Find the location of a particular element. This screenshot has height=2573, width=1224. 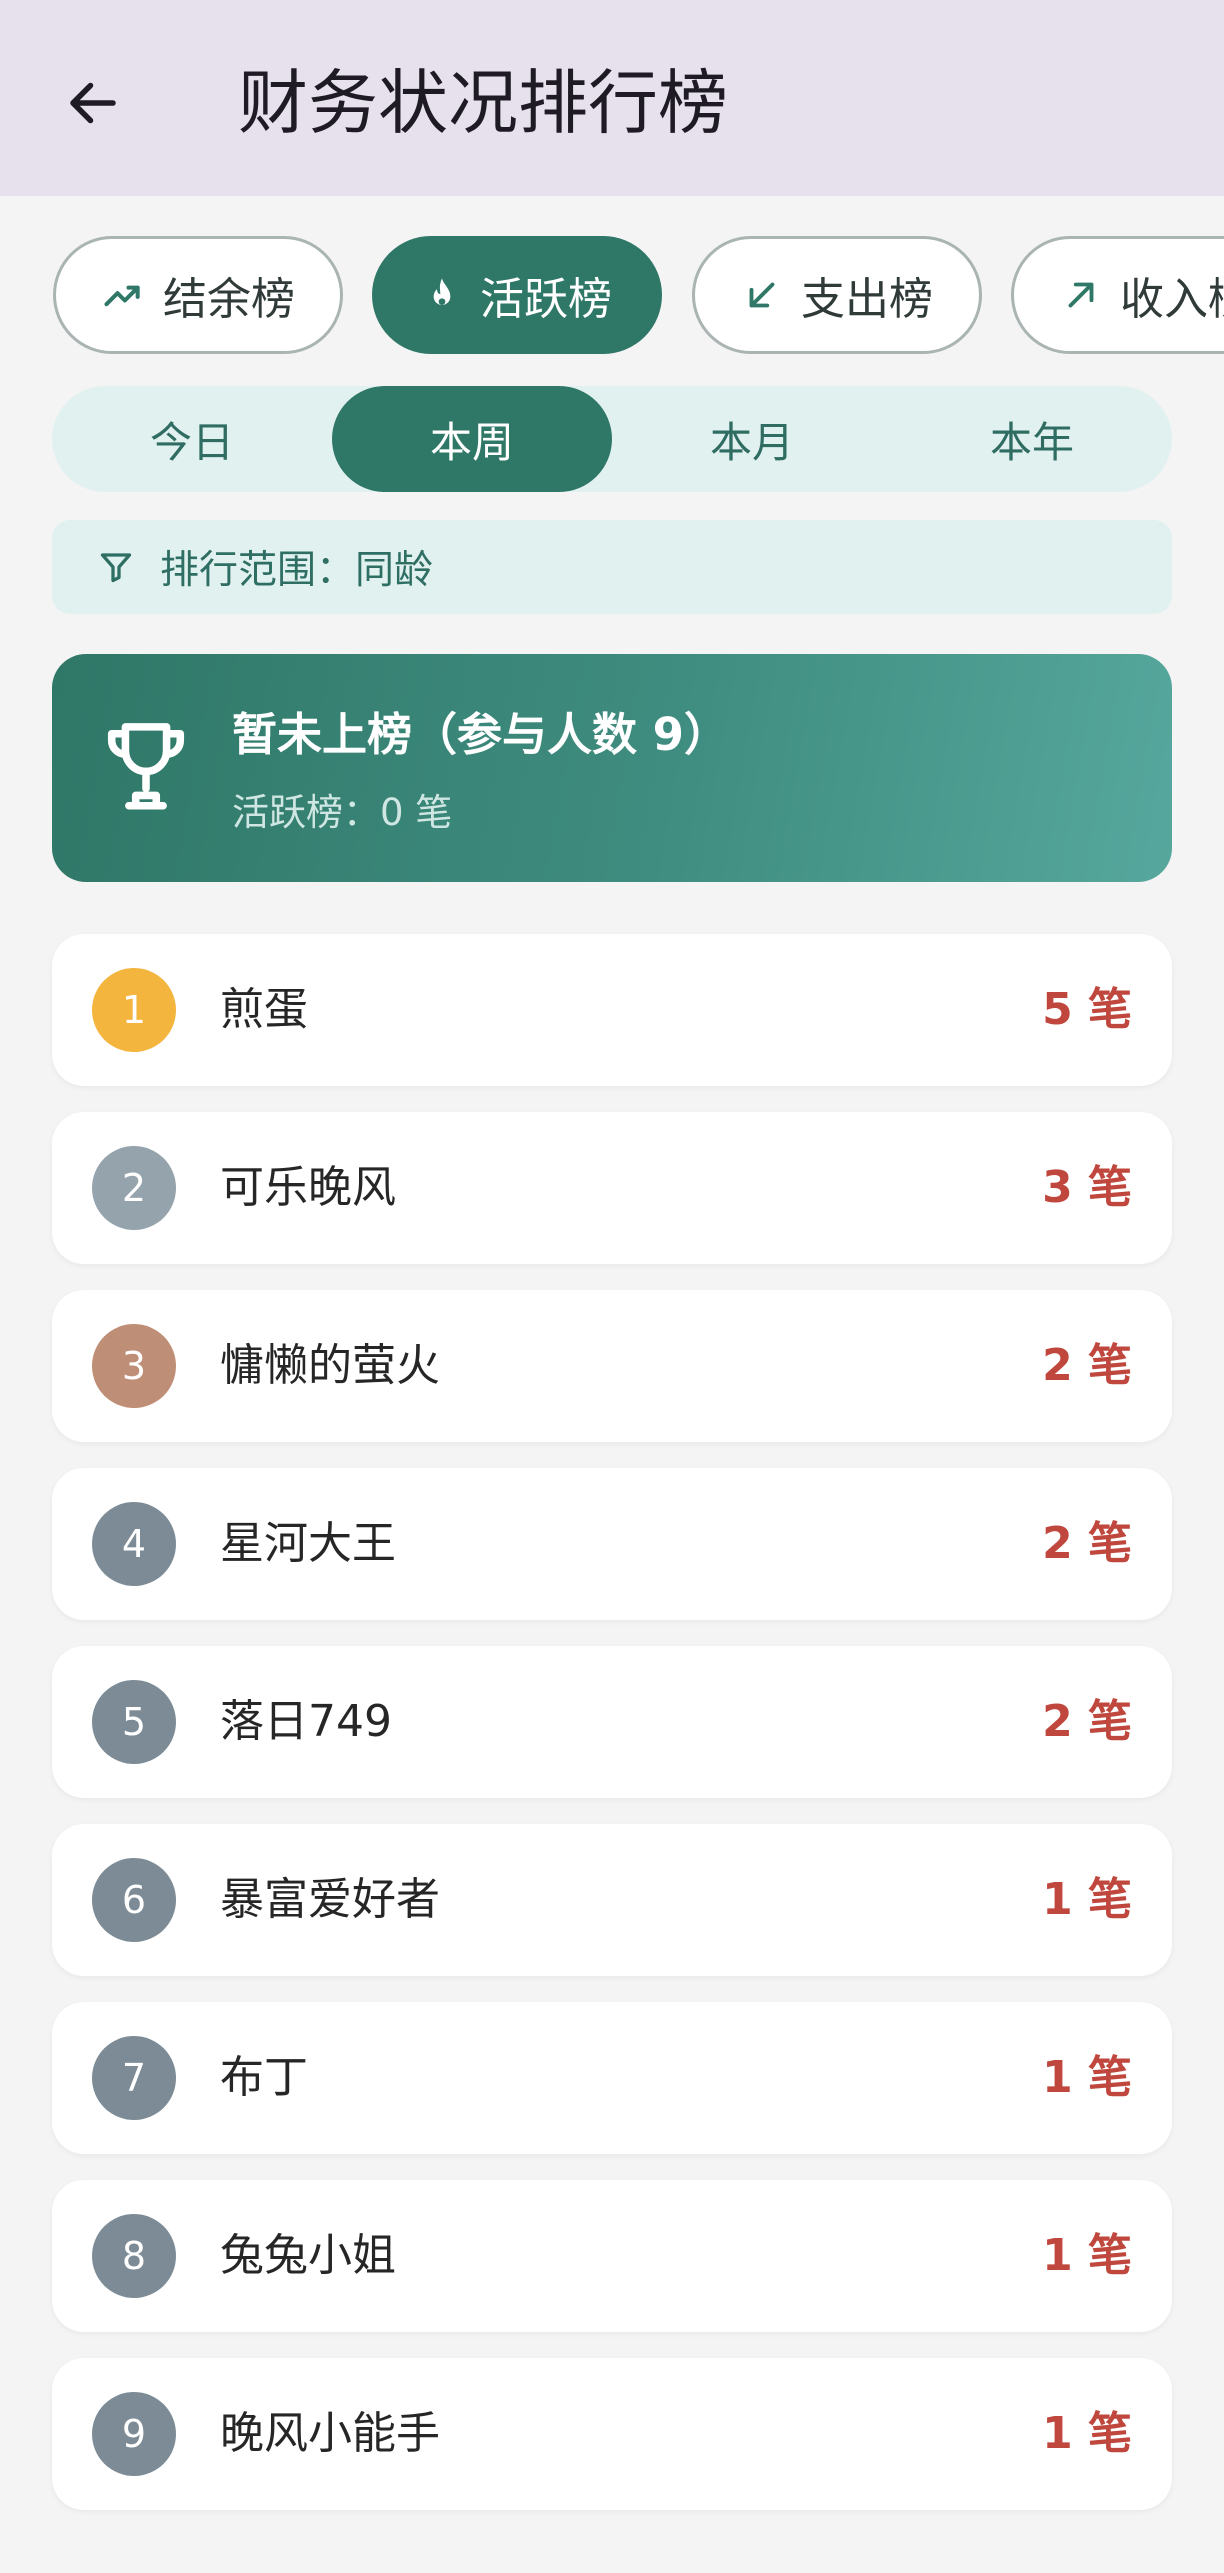

rank-badge: 1 is located at coordinates (134, 1010).